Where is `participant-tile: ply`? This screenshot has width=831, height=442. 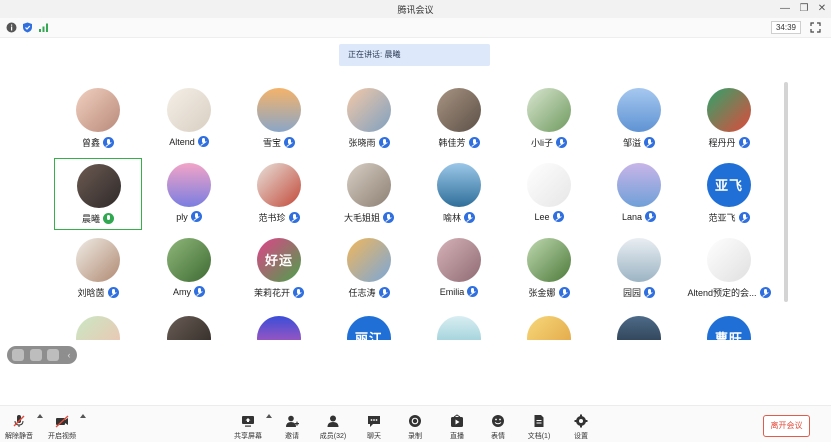
participant-tile: ply is located at coordinates (189, 194).